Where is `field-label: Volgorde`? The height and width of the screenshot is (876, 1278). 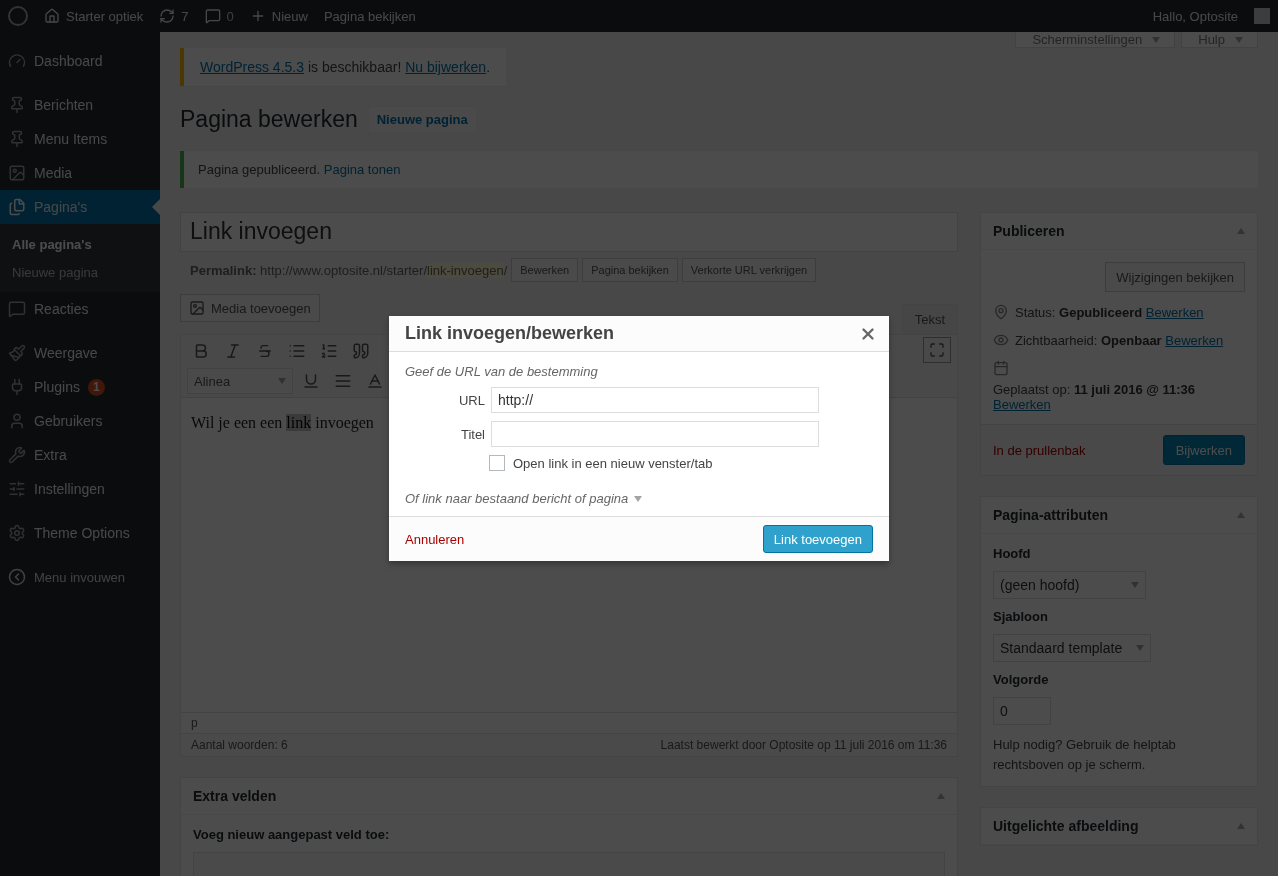 field-label: Volgorde is located at coordinates (1021, 679).